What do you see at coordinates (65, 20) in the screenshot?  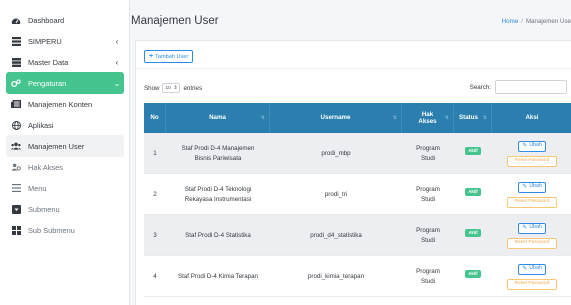 I see `sidebar-item-dashboard: Dashboard` at bounding box center [65, 20].